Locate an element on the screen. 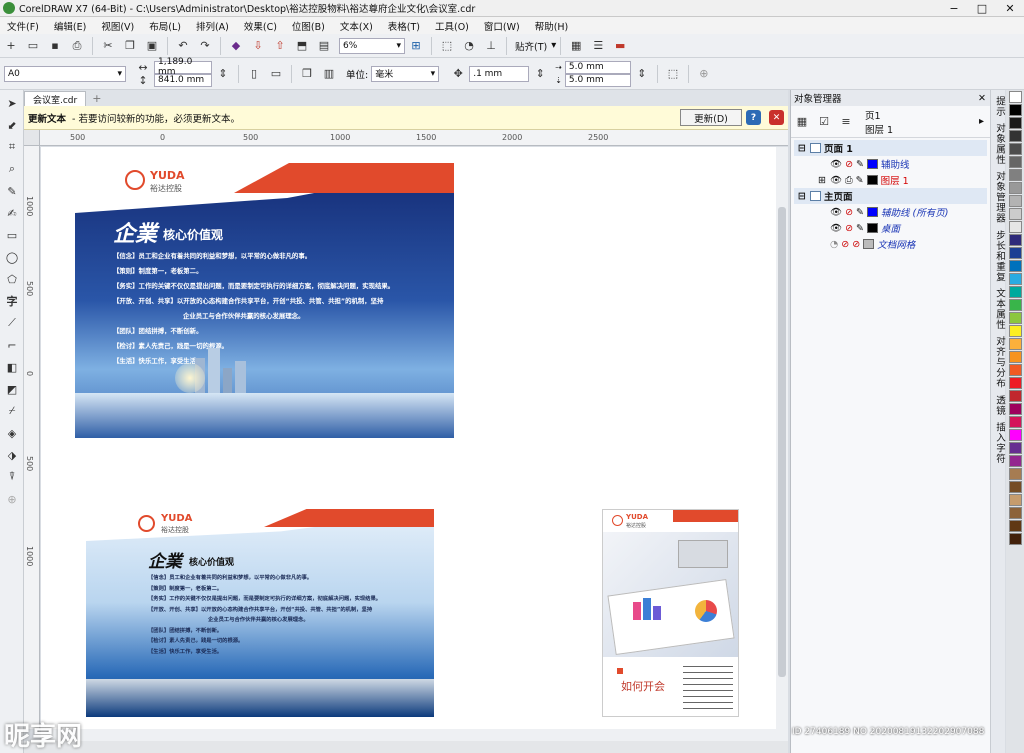 The width and height of the screenshot is (1024, 753). docker-tab-step-repeat: 步长和重复 is located at coordinates (999, 256).